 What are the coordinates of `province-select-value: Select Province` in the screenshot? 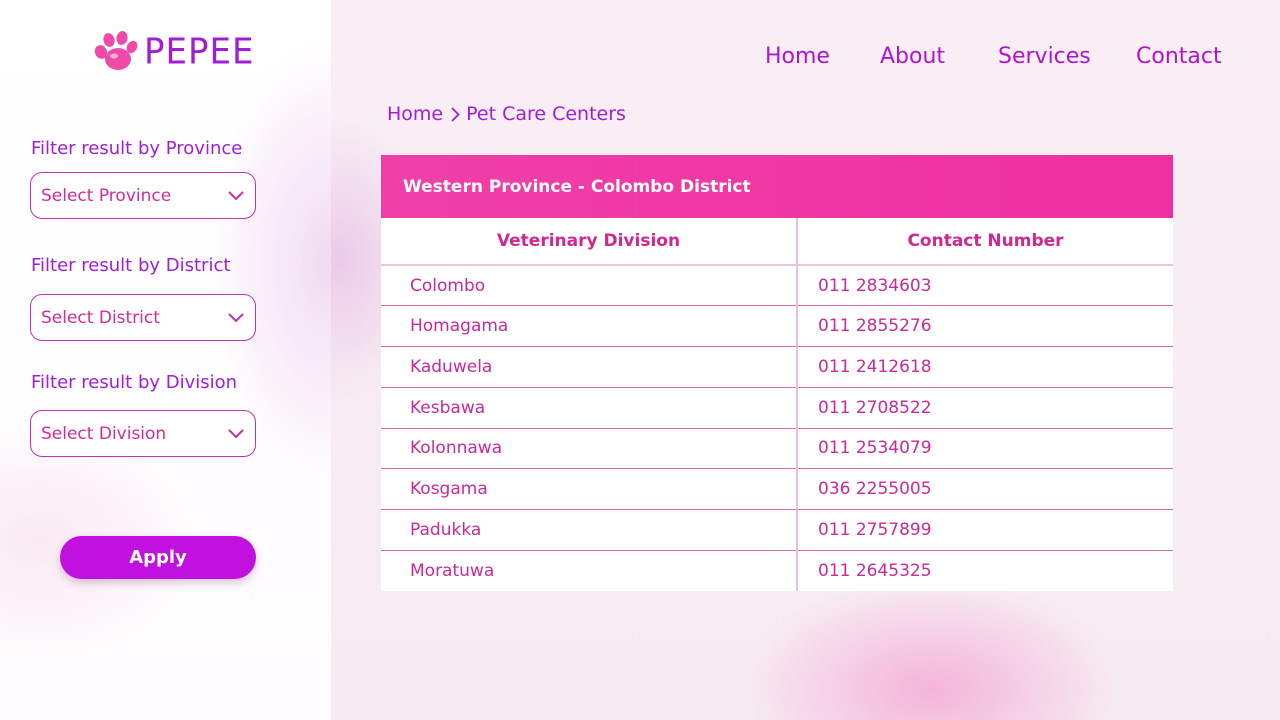 It's located at (106, 195).